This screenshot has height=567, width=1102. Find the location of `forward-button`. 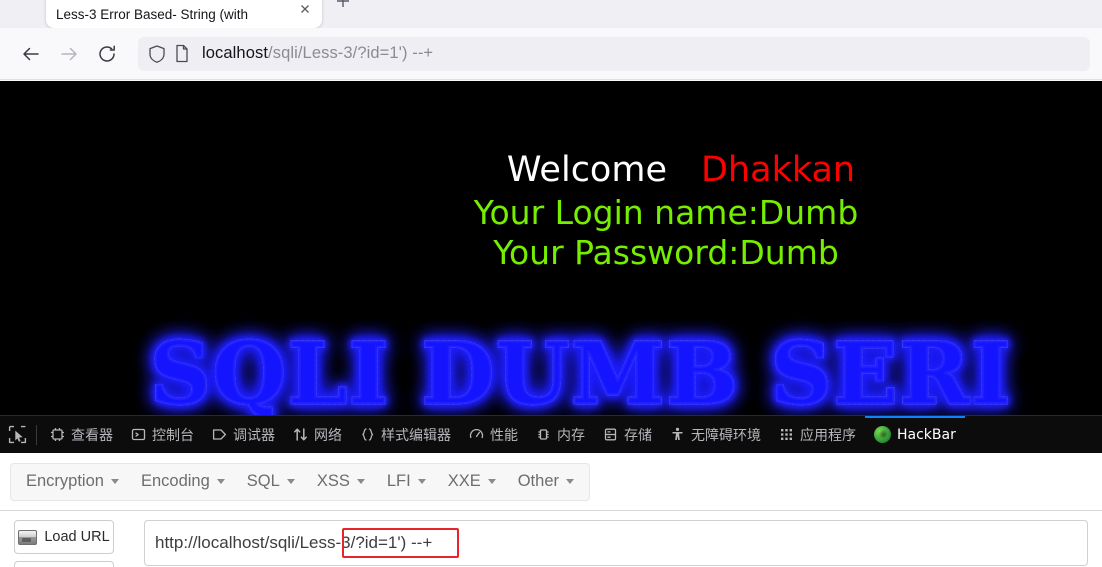

forward-button is located at coordinates (69, 54).